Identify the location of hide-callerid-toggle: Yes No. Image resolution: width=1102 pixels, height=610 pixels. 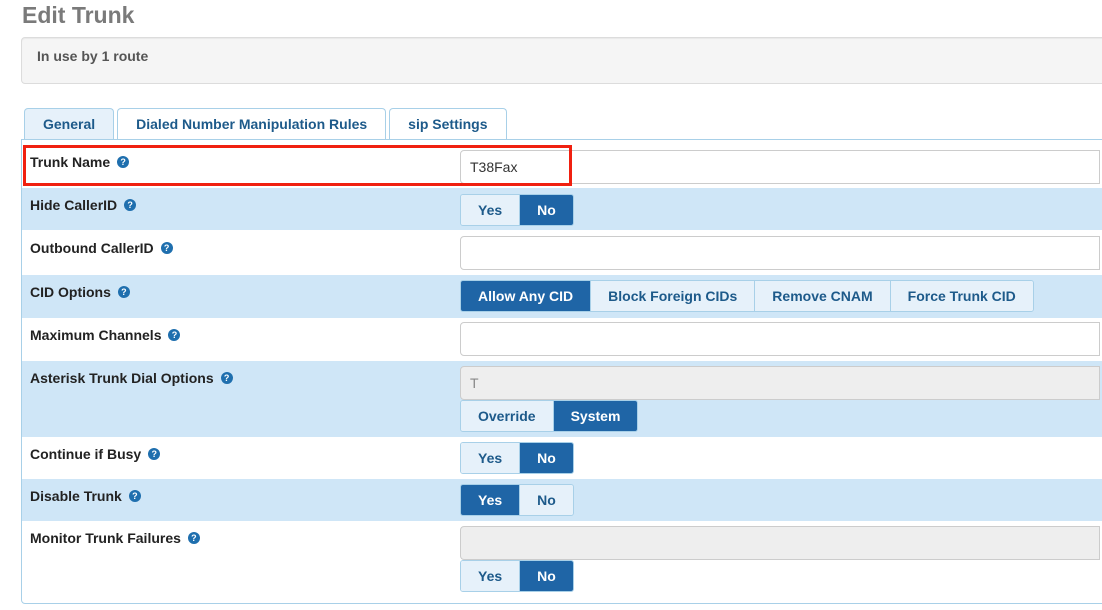
(517, 210).